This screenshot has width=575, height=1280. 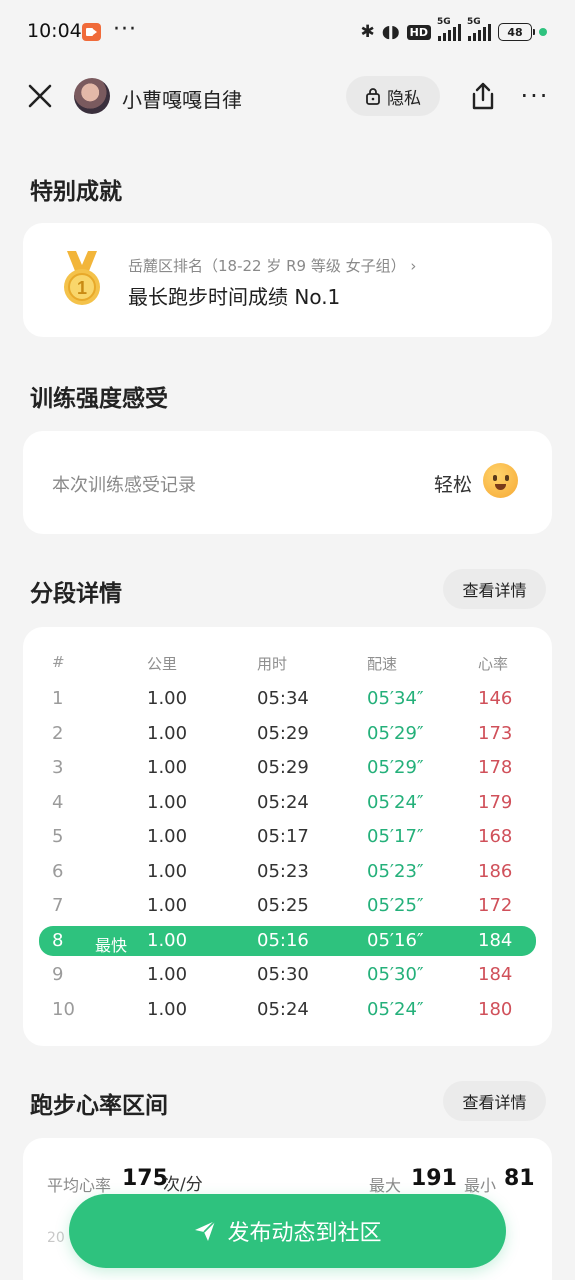 What do you see at coordinates (54, 31) in the screenshot?
I see `status-time: 10:04` at bounding box center [54, 31].